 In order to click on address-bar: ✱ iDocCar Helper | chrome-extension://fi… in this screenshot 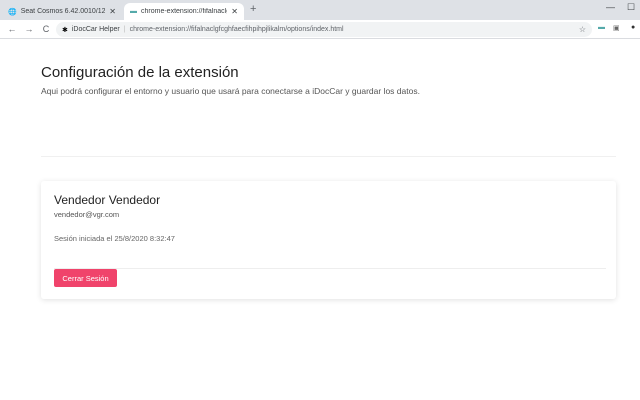, I will do `click(324, 29)`.